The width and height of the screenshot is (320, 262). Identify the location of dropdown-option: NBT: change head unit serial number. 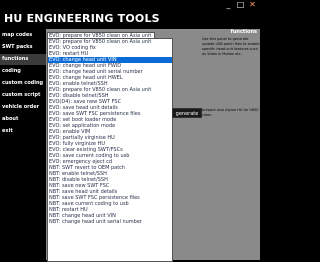
(110, 222).